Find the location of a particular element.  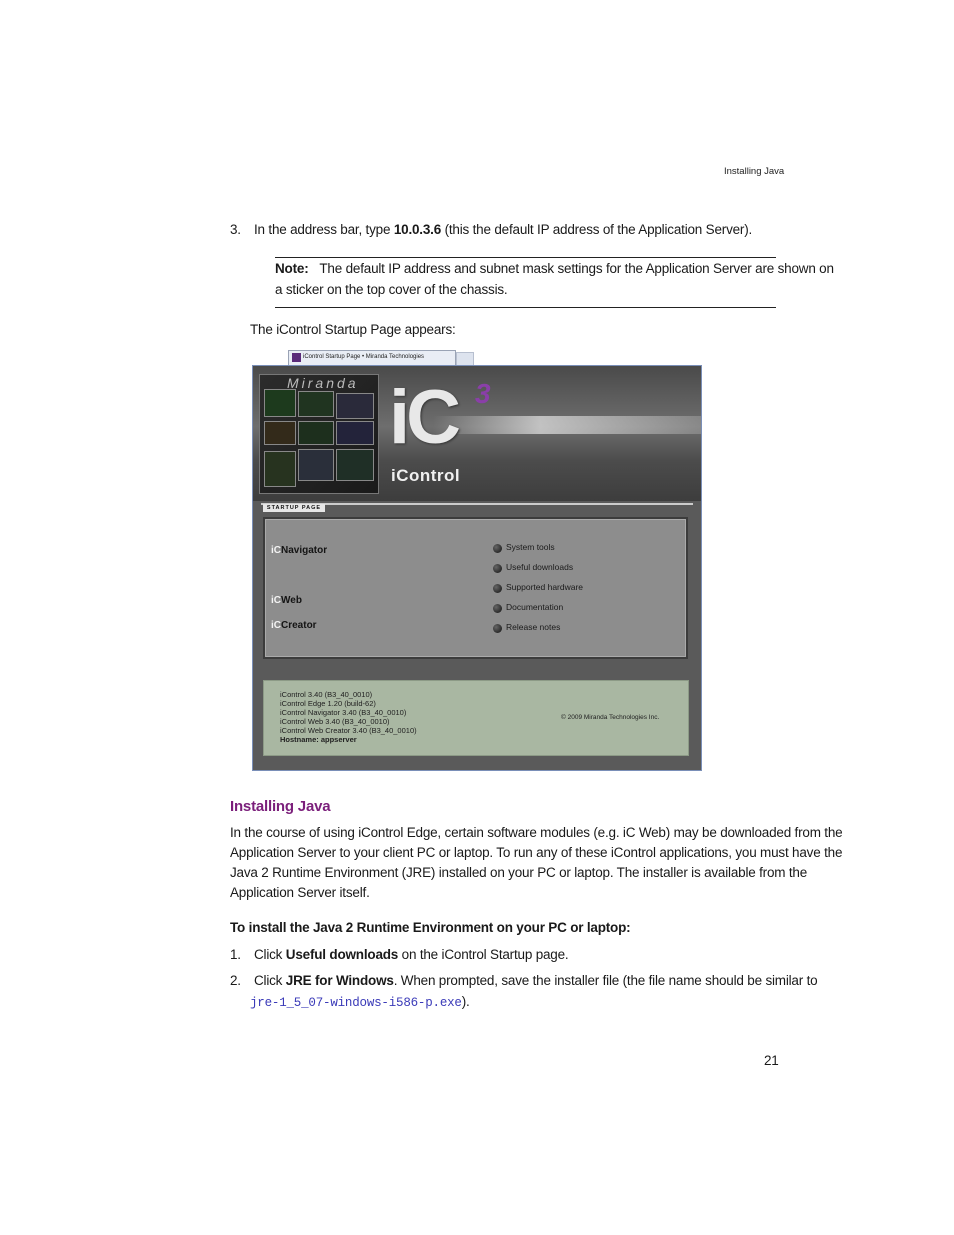

step-number: 1. is located at coordinates (235, 954).